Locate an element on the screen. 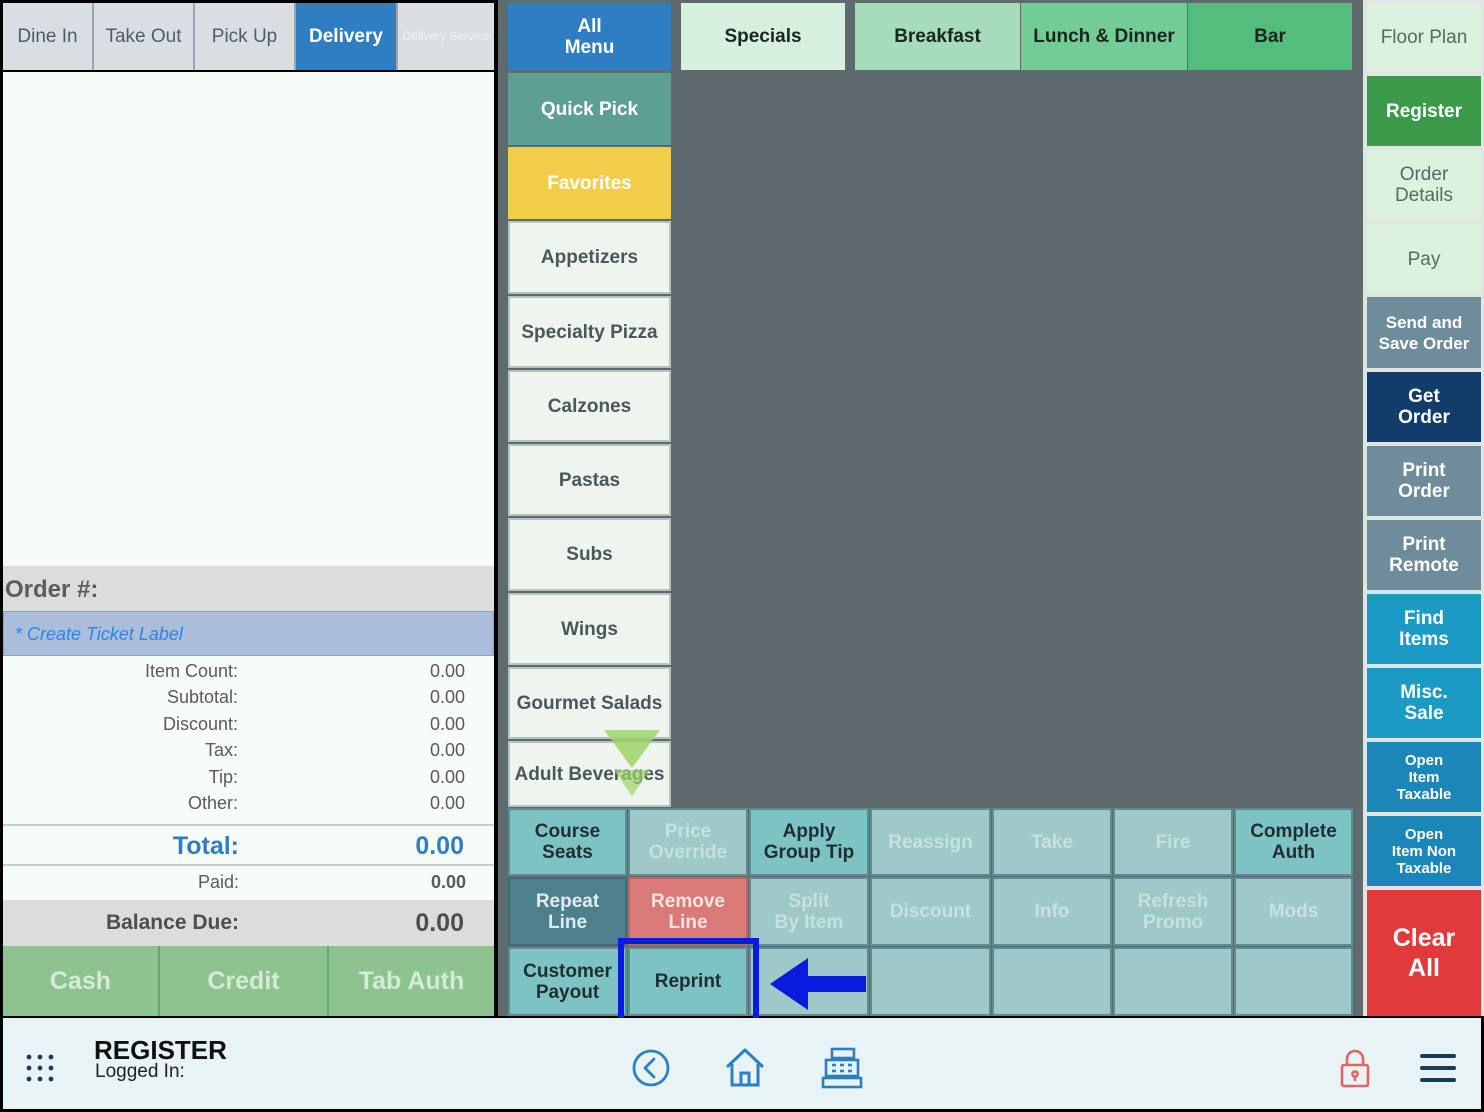 The height and width of the screenshot is (1112, 1484). favorites-button: Favorites is located at coordinates (589, 183).